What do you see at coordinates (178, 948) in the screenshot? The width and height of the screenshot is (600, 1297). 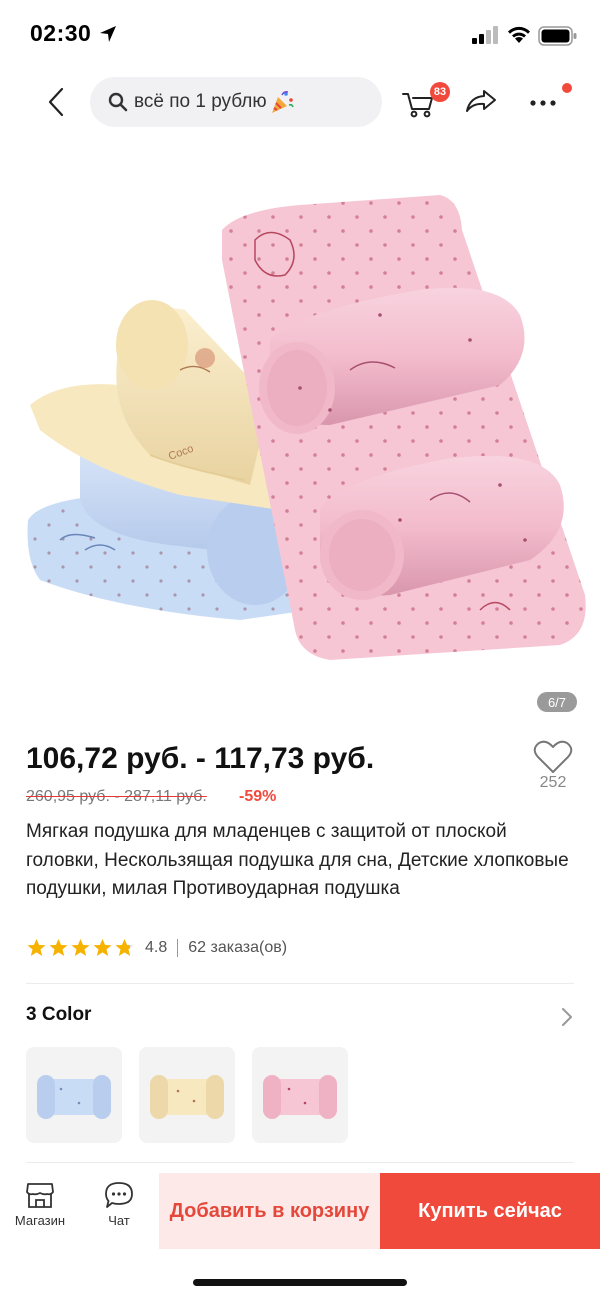 I see `separator` at bounding box center [178, 948].